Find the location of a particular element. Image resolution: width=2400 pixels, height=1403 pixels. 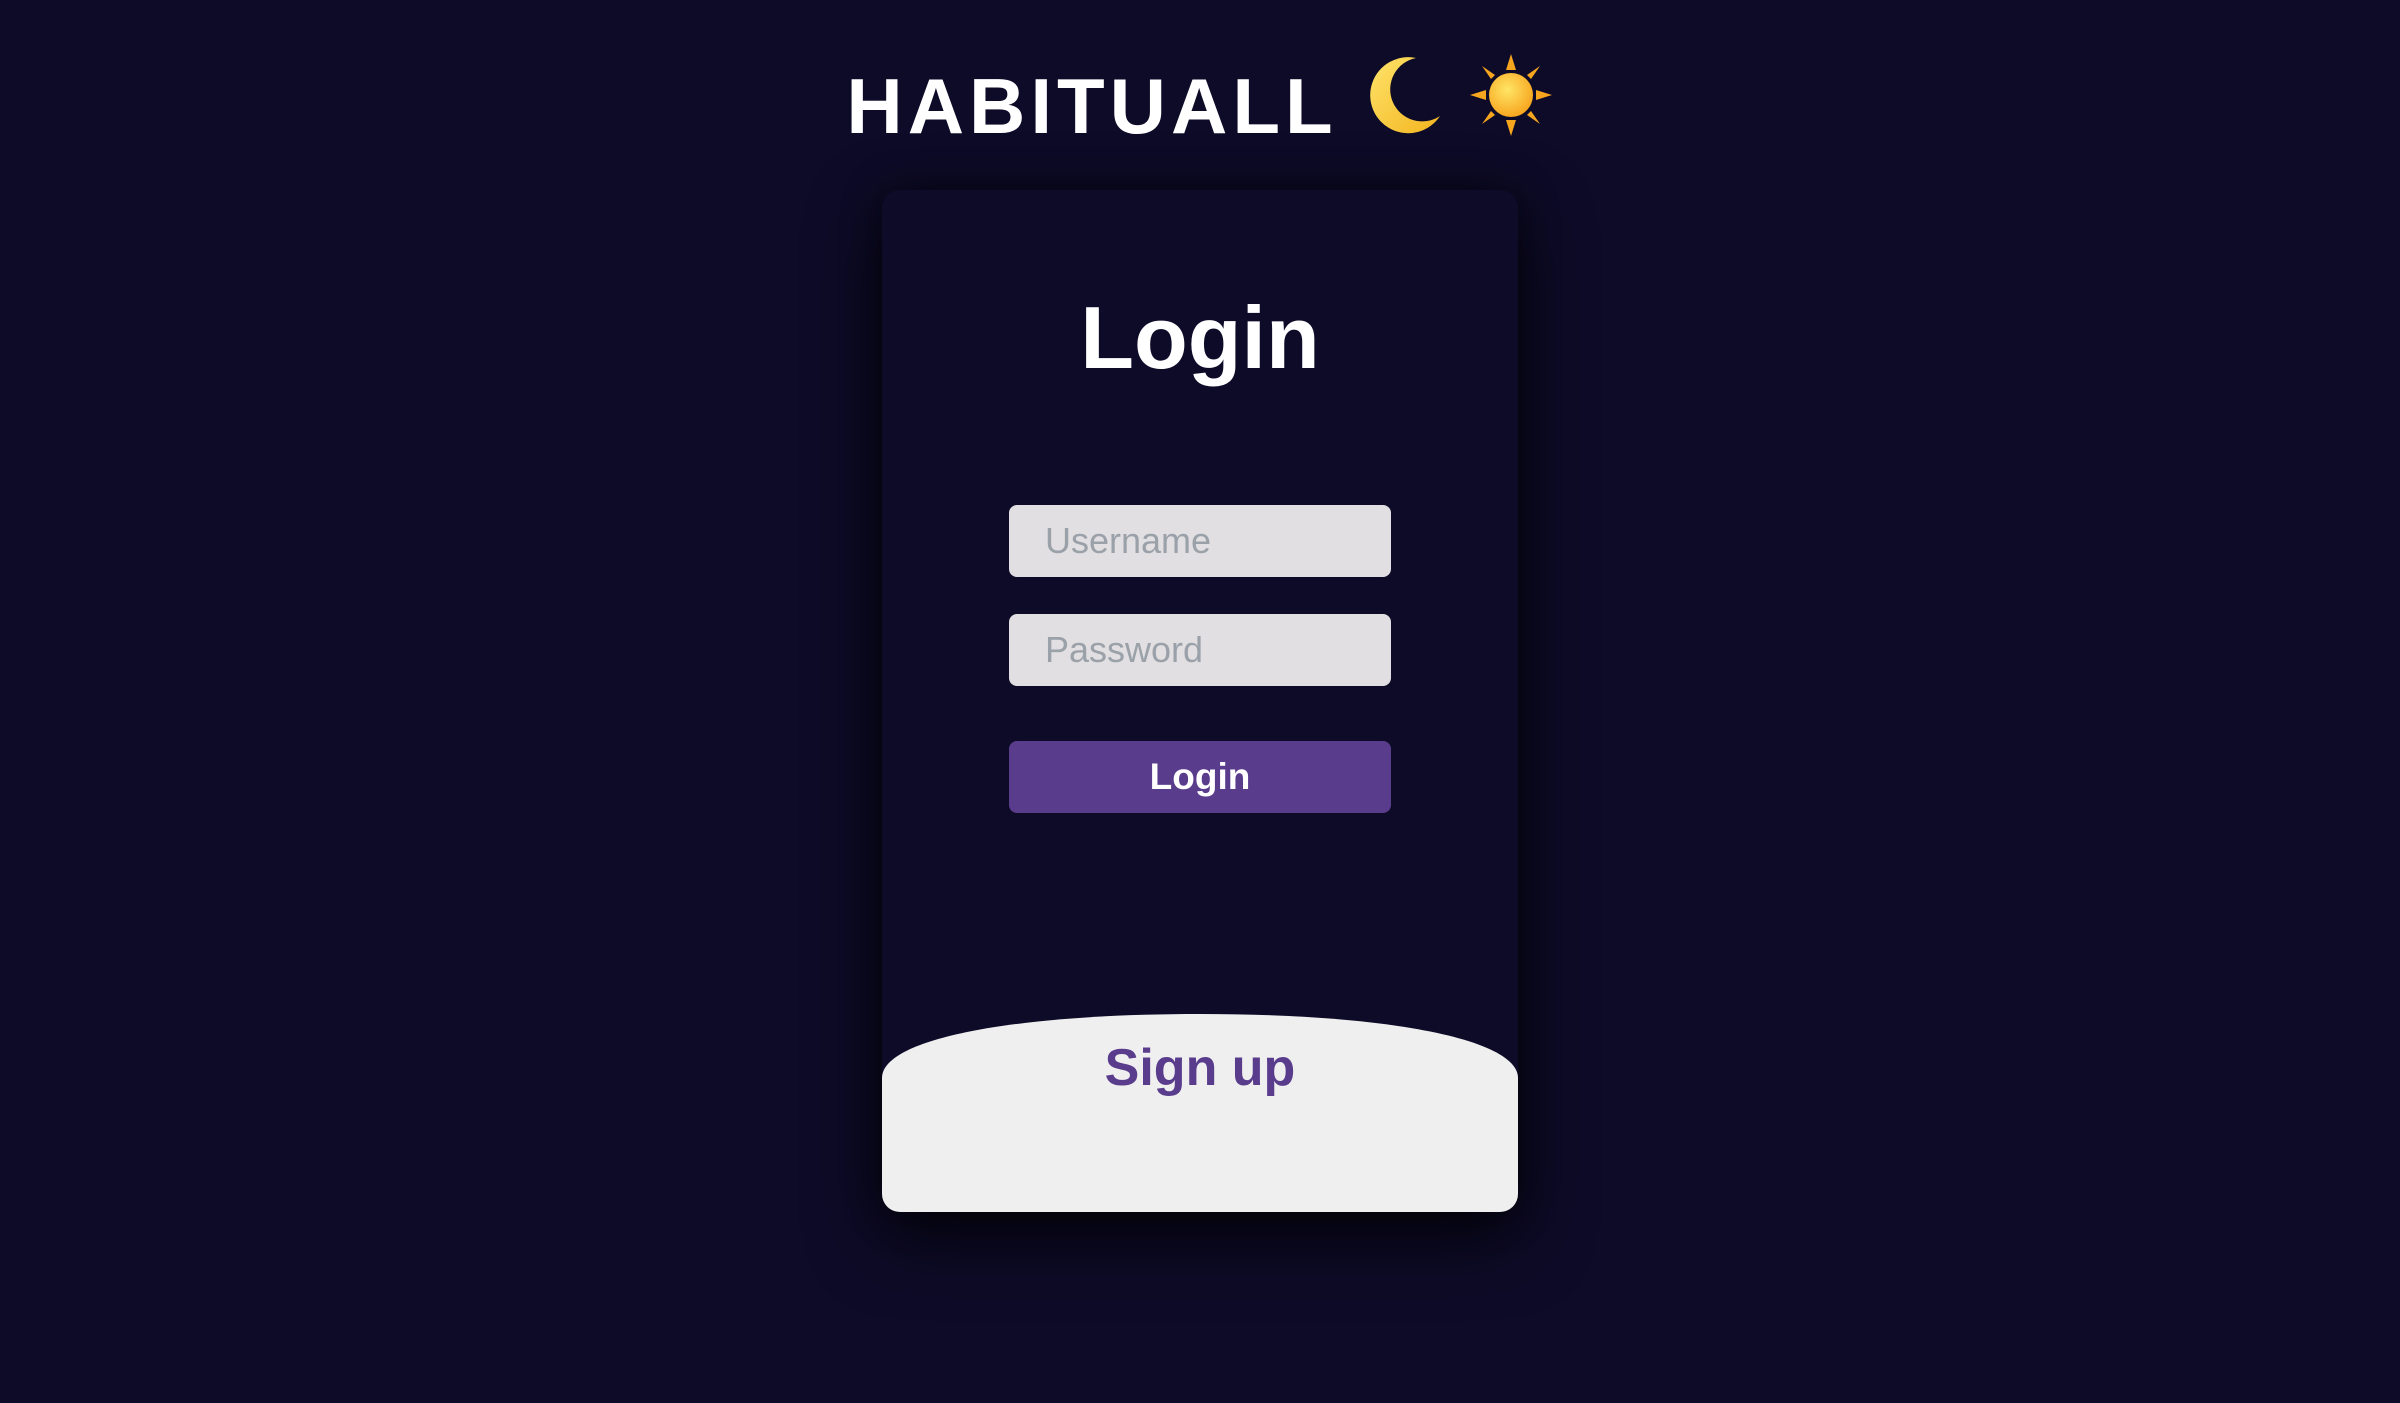

signup-label: Sign up is located at coordinates (1200, 1068).